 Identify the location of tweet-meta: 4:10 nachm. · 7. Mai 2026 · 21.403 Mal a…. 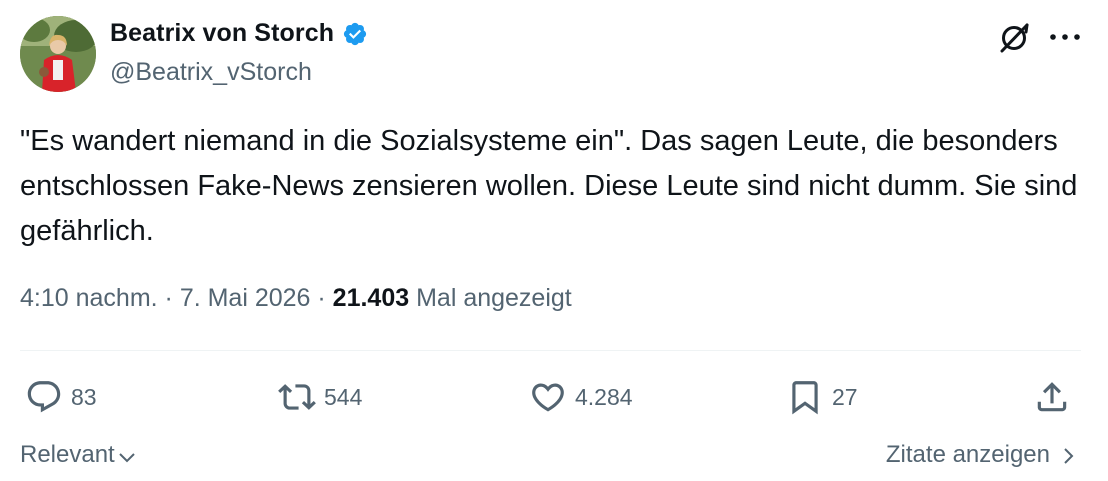
(296, 298).